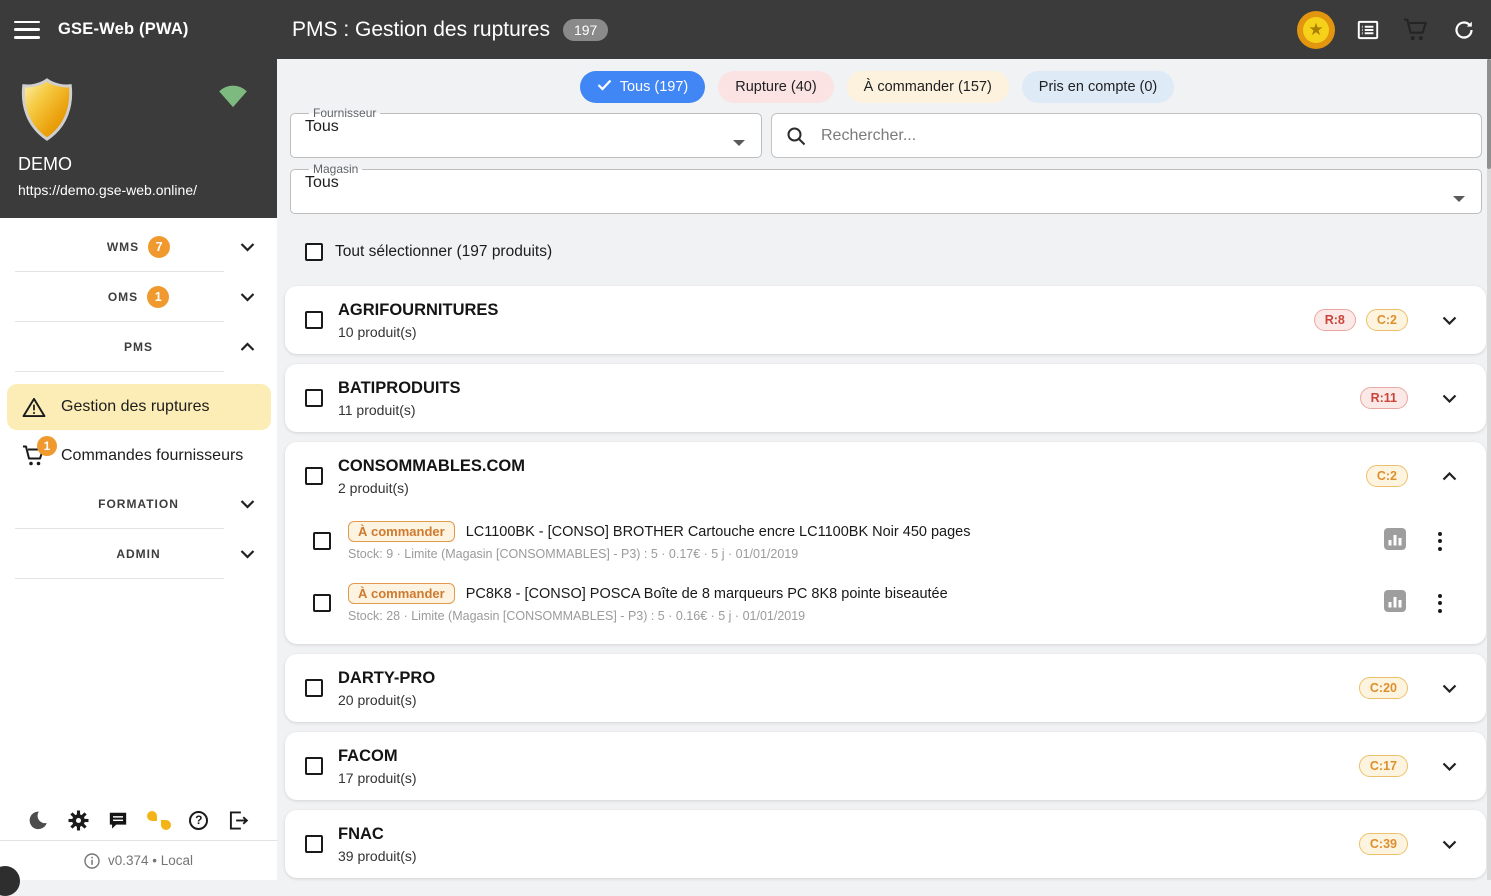  I want to click on info-icon, so click(92, 860).